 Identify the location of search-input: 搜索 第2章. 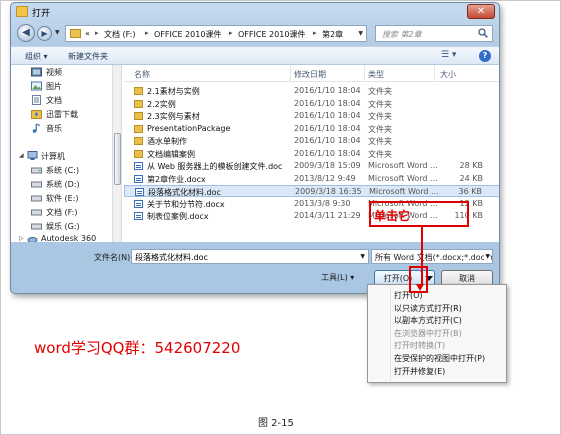
(434, 33).